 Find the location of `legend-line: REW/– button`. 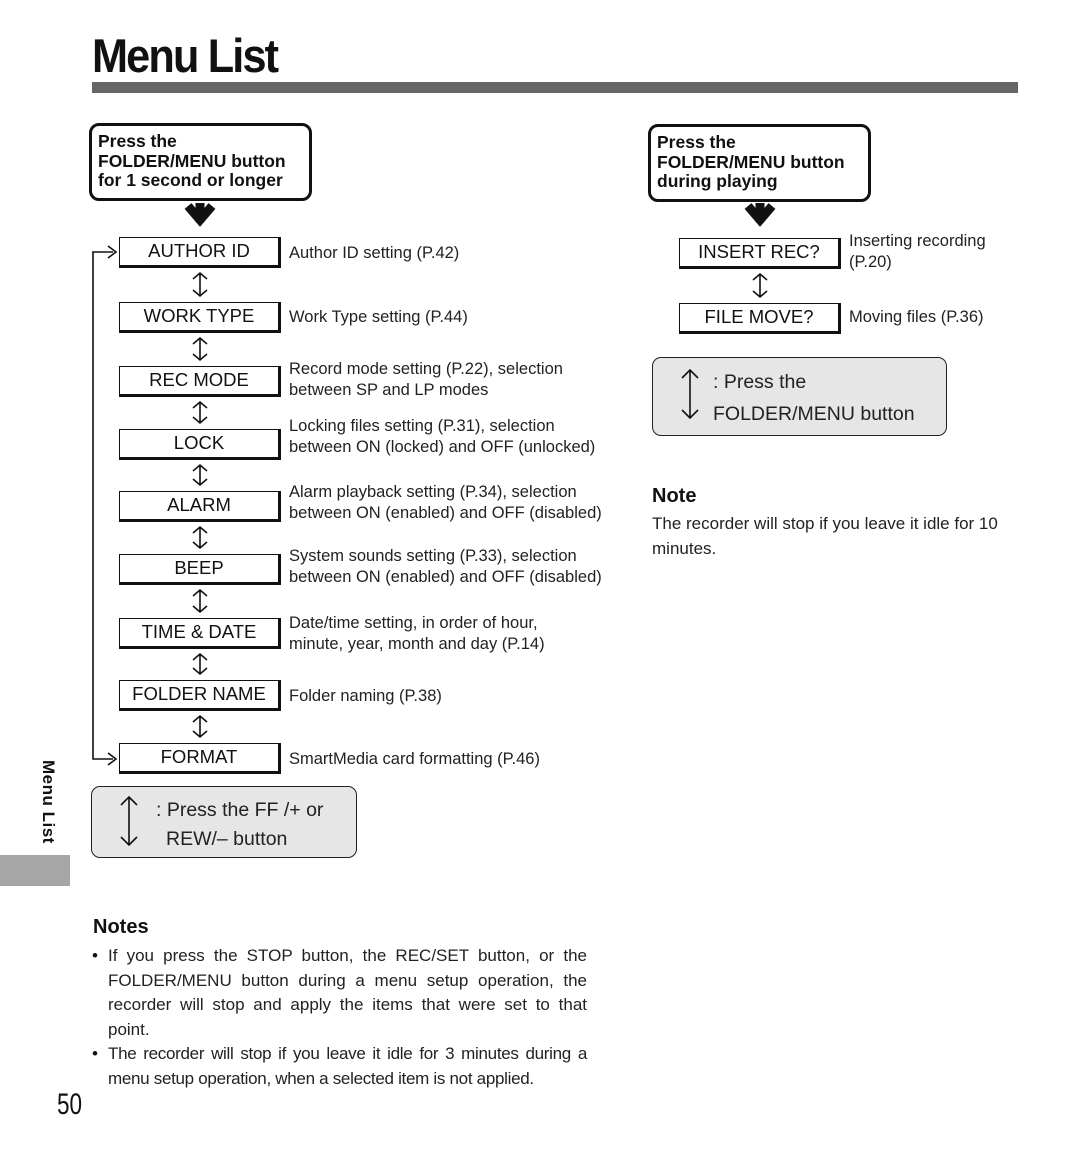

legend-line: REW/– button is located at coordinates (227, 839).